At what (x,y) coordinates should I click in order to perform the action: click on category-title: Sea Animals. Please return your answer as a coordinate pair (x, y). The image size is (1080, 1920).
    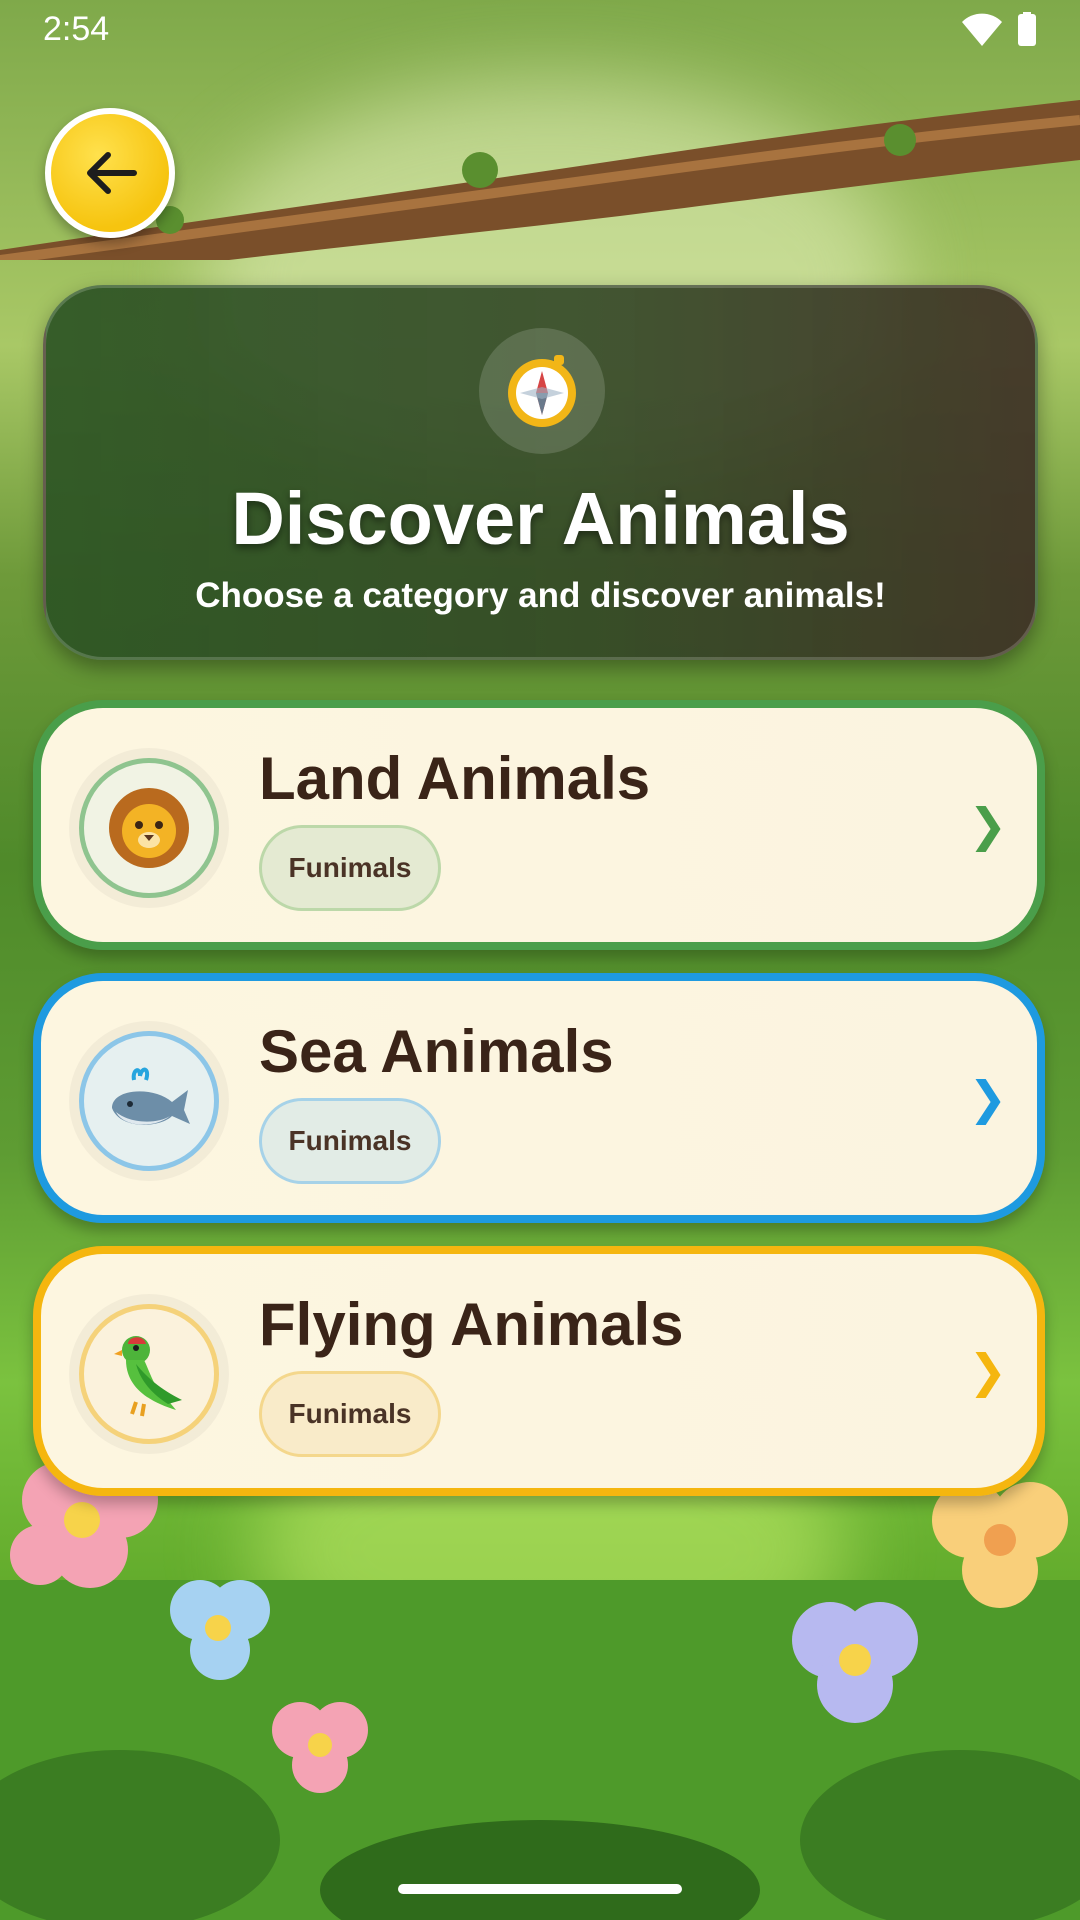
    Looking at the image, I should click on (436, 1051).